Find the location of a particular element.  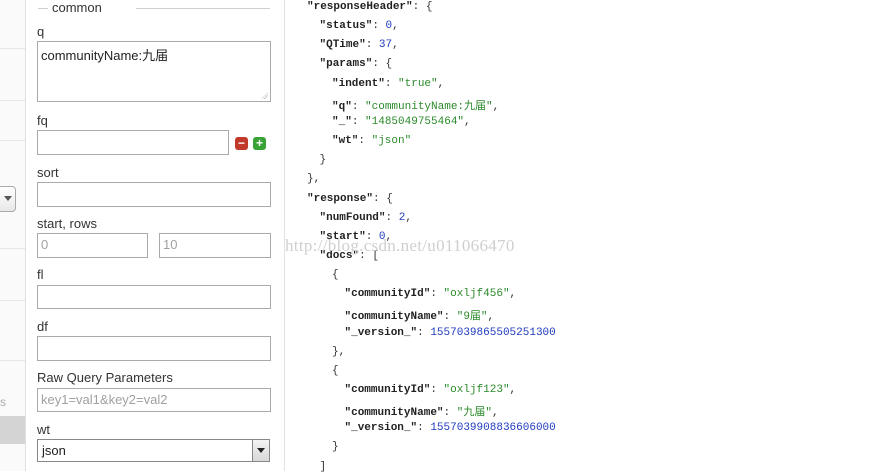

json-line: "_": "1485049755464", is located at coordinates (401, 122).